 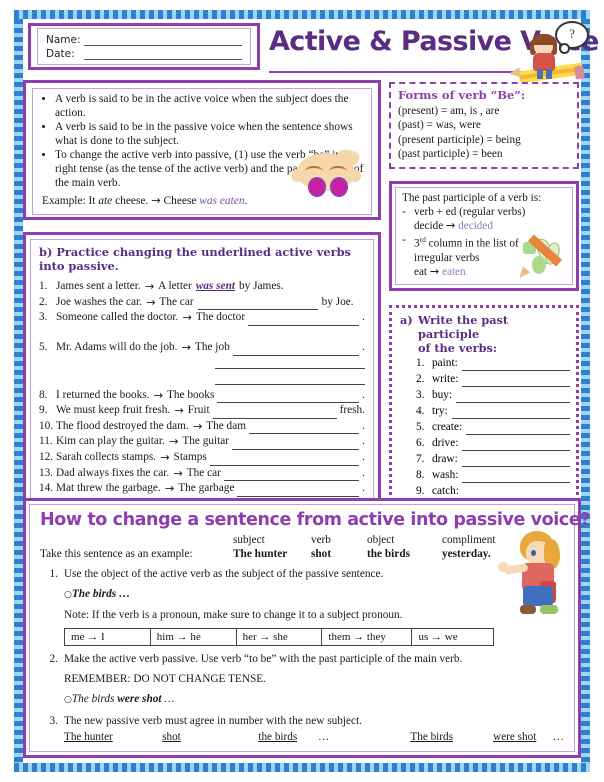 I want to click on item-number: 2., so click(x=43, y=301).